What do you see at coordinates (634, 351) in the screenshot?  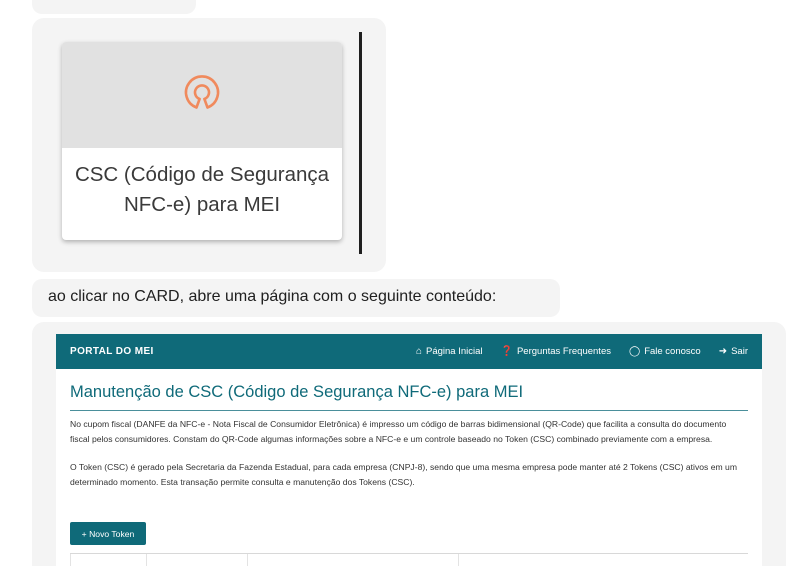 I see `chat-icon: ◯` at bounding box center [634, 351].